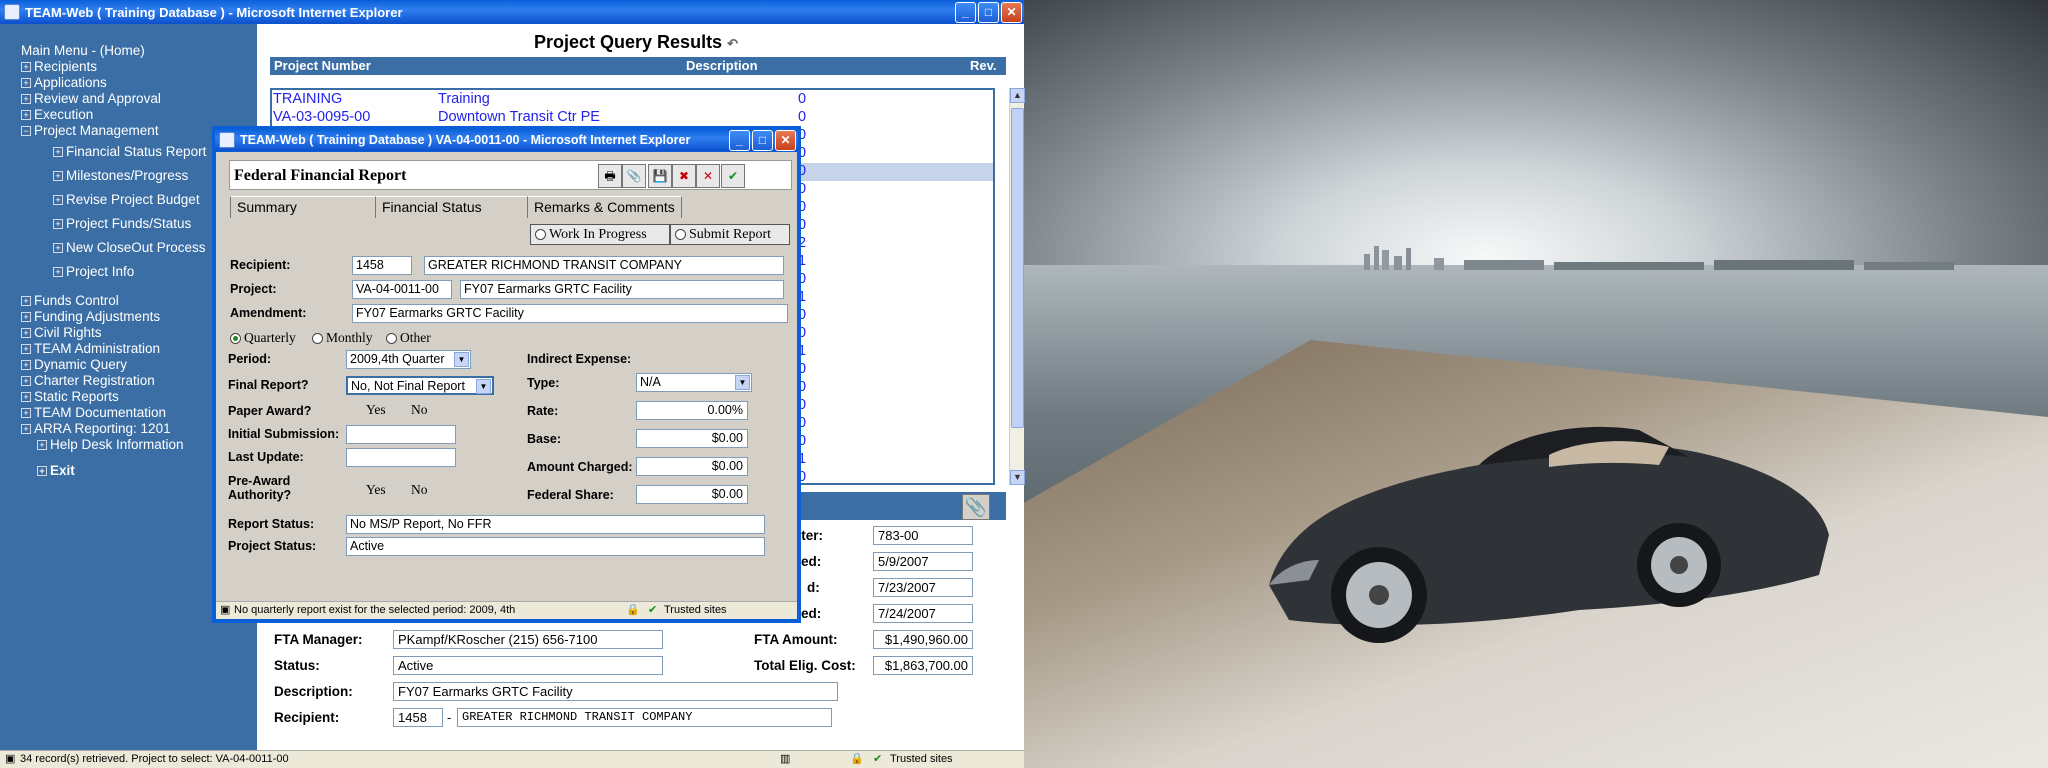 The height and width of the screenshot is (768, 2048). What do you see at coordinates (543, 411) in the screenshot?
I see `rate-label: Rate:` at bounding box center [543, 411].